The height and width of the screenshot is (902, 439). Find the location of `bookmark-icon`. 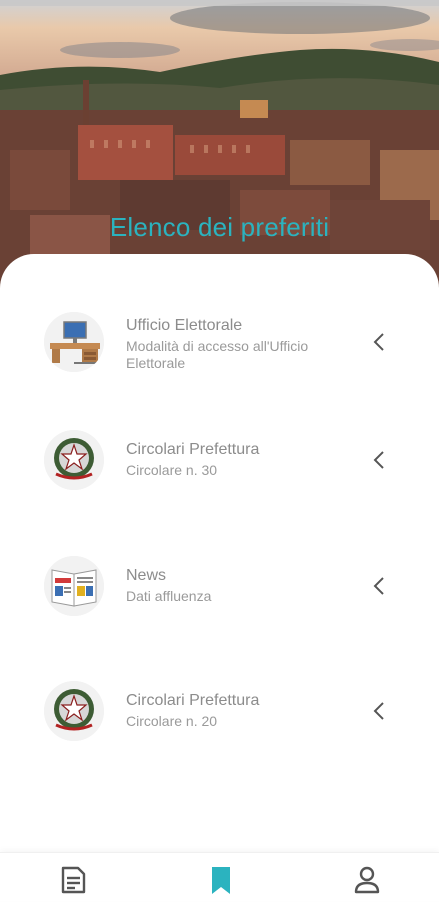

bookmark-icon is located at coordinates (221, 884).